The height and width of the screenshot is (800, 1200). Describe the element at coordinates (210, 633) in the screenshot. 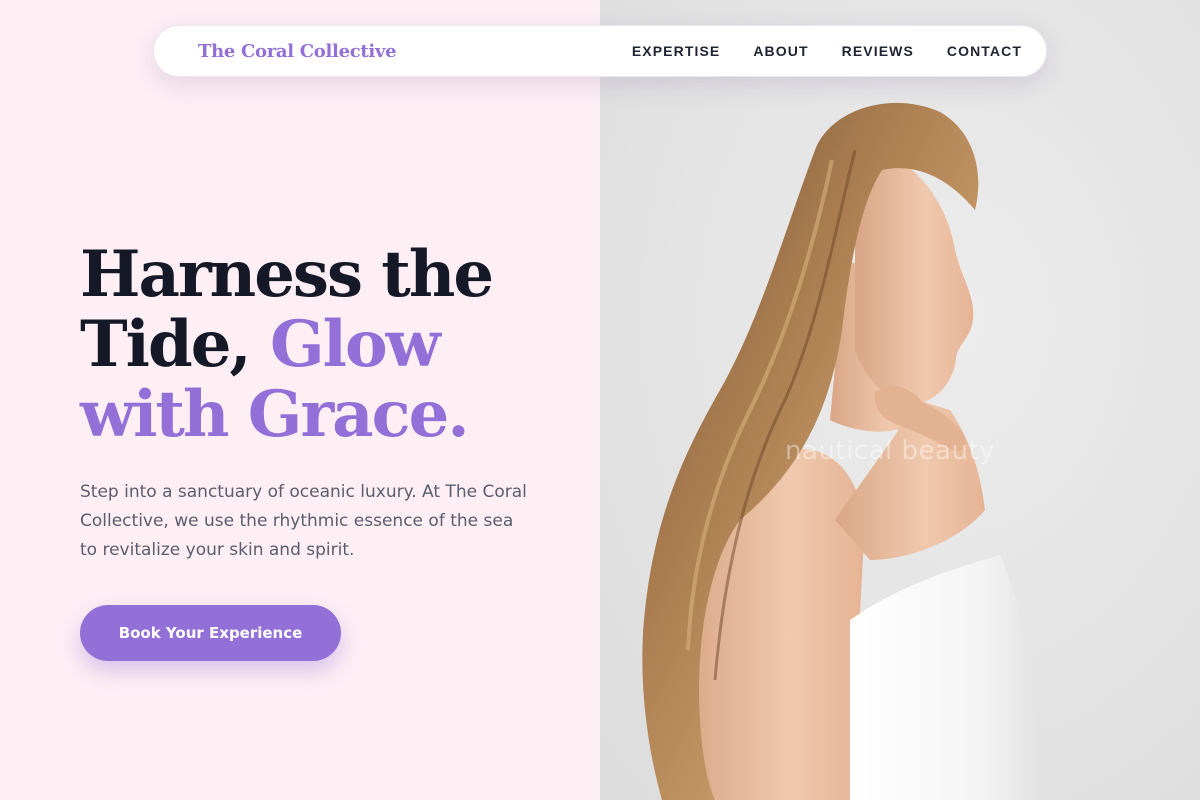

I see `book-experience-button: Book Your Experience` at that location.